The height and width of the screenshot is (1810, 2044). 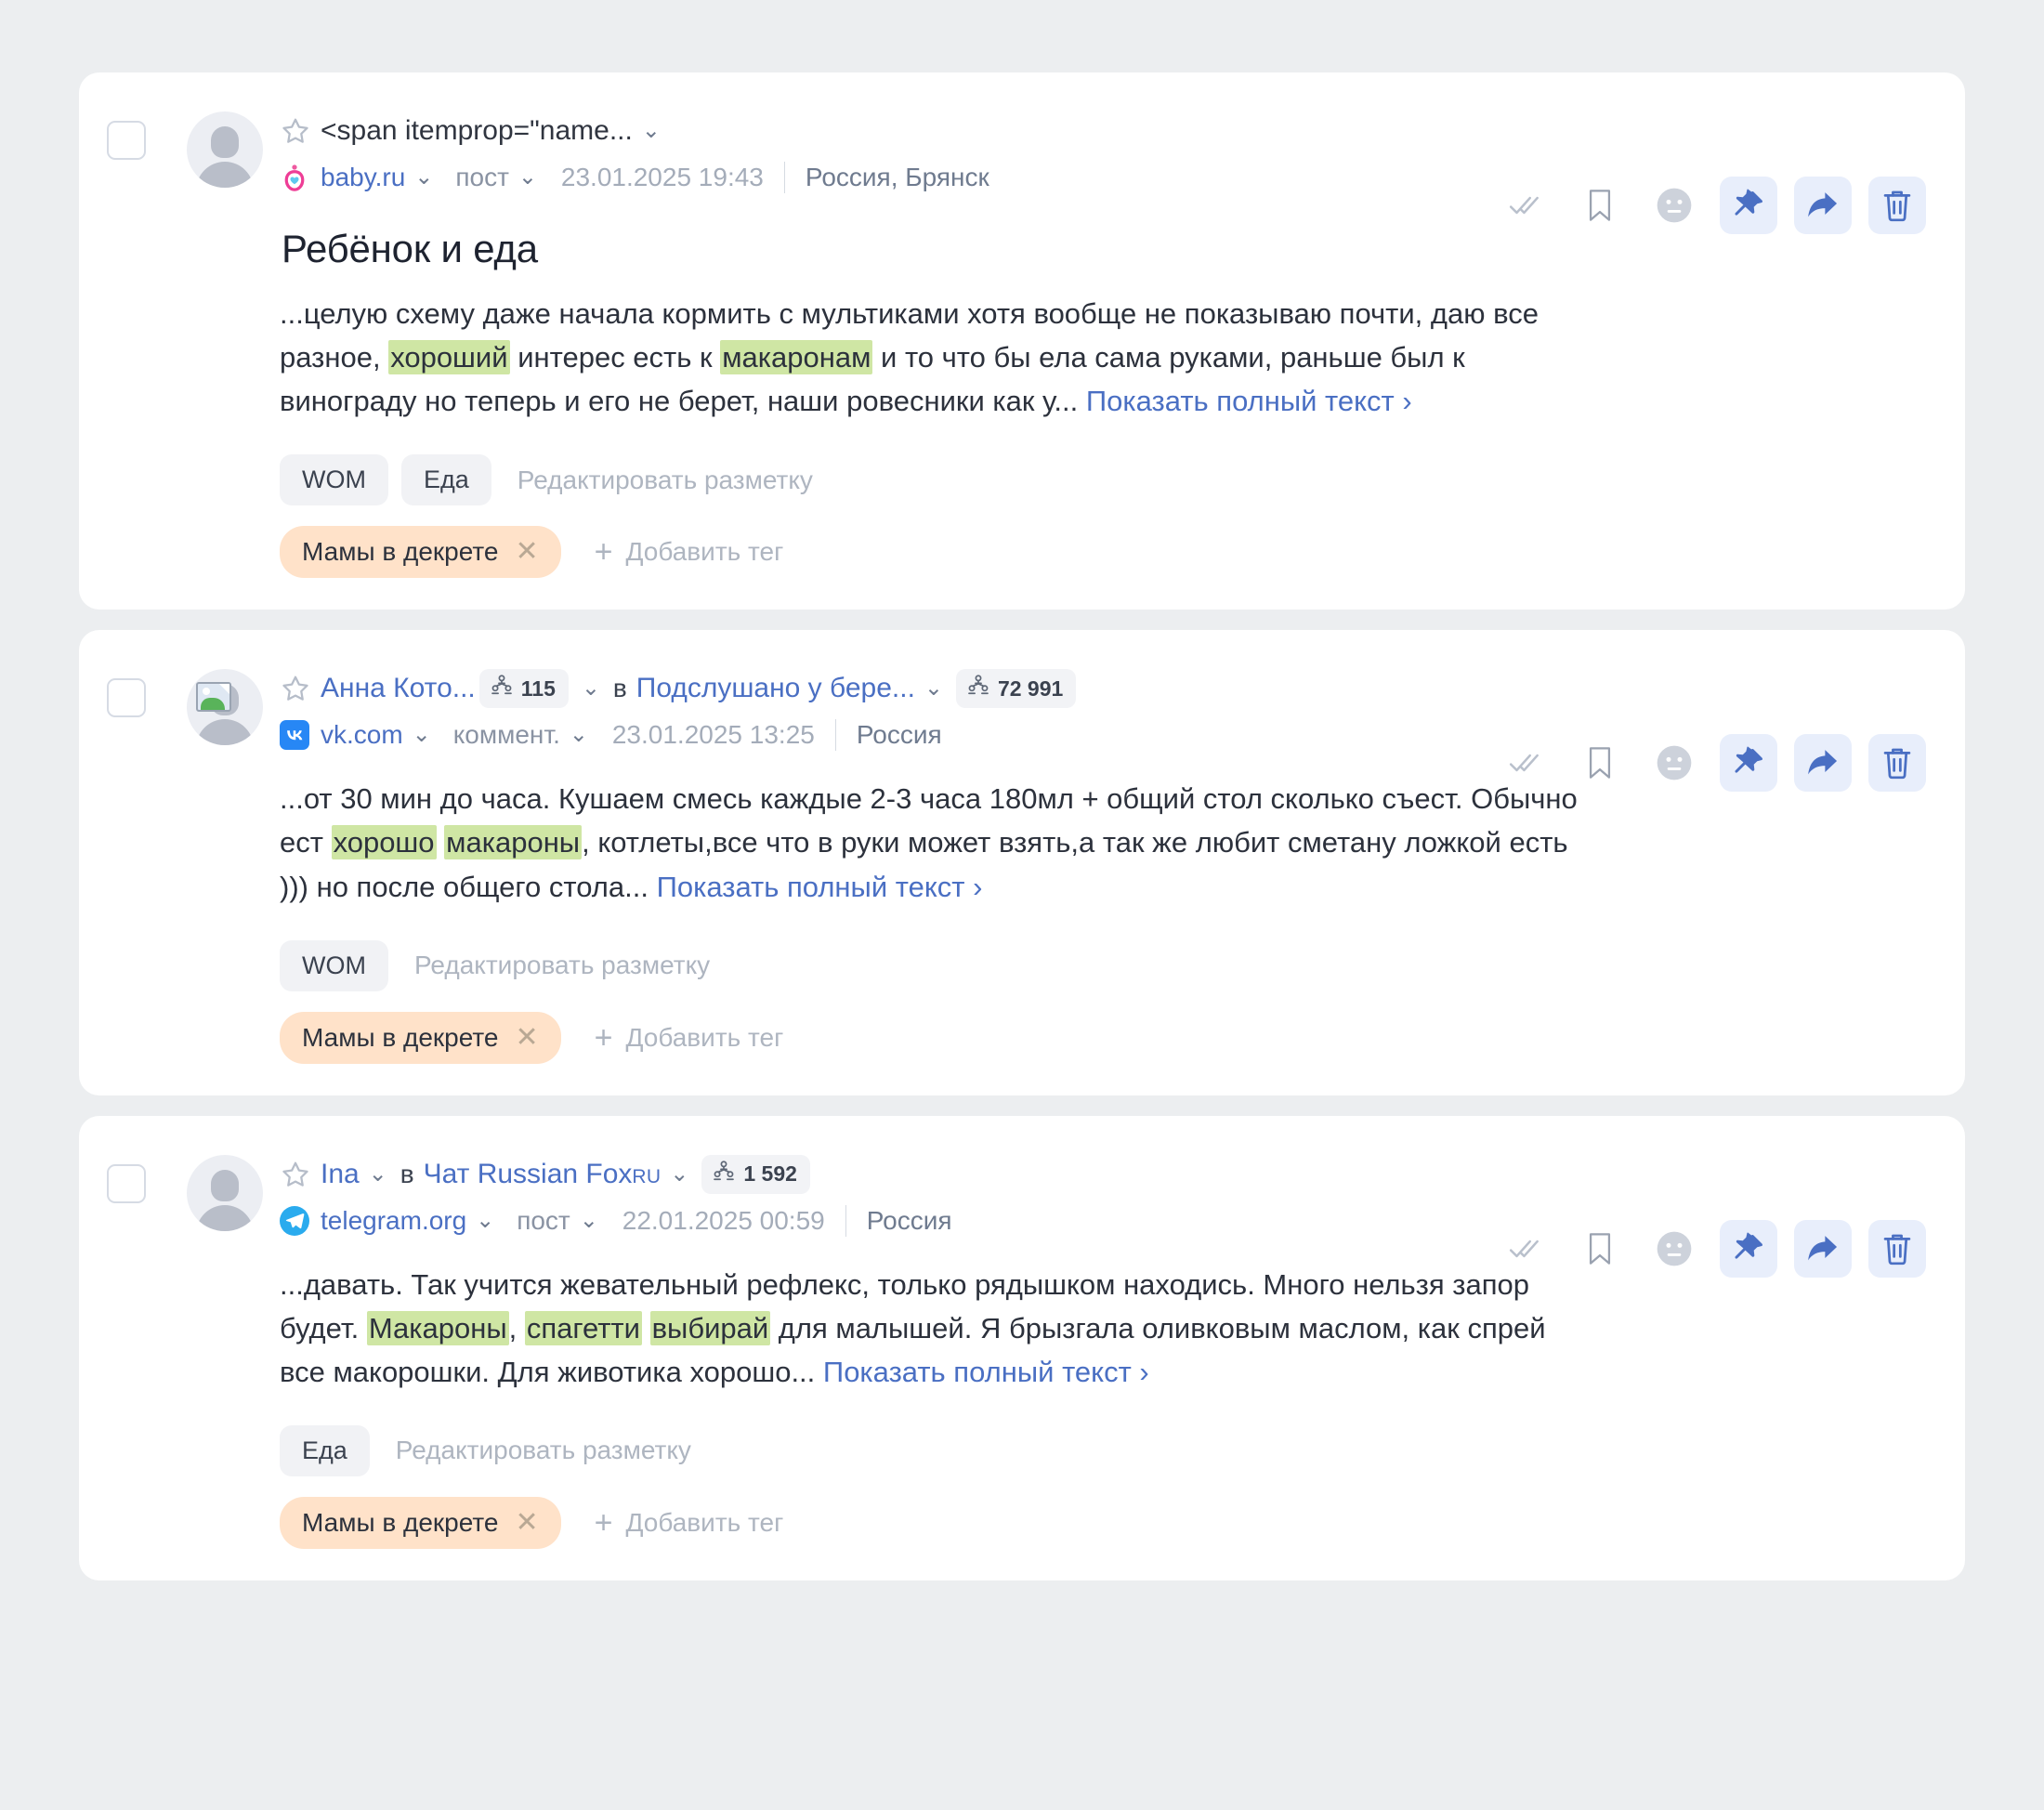 I want to click on vk-icon, so click(x=294, y=735).